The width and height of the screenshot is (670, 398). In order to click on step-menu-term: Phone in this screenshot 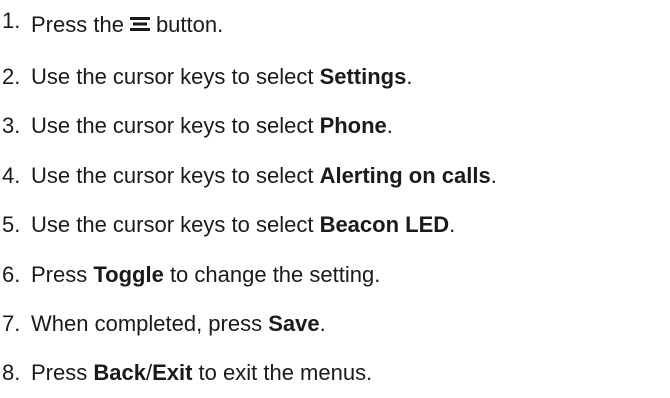, I will do `click(353, 125)`.